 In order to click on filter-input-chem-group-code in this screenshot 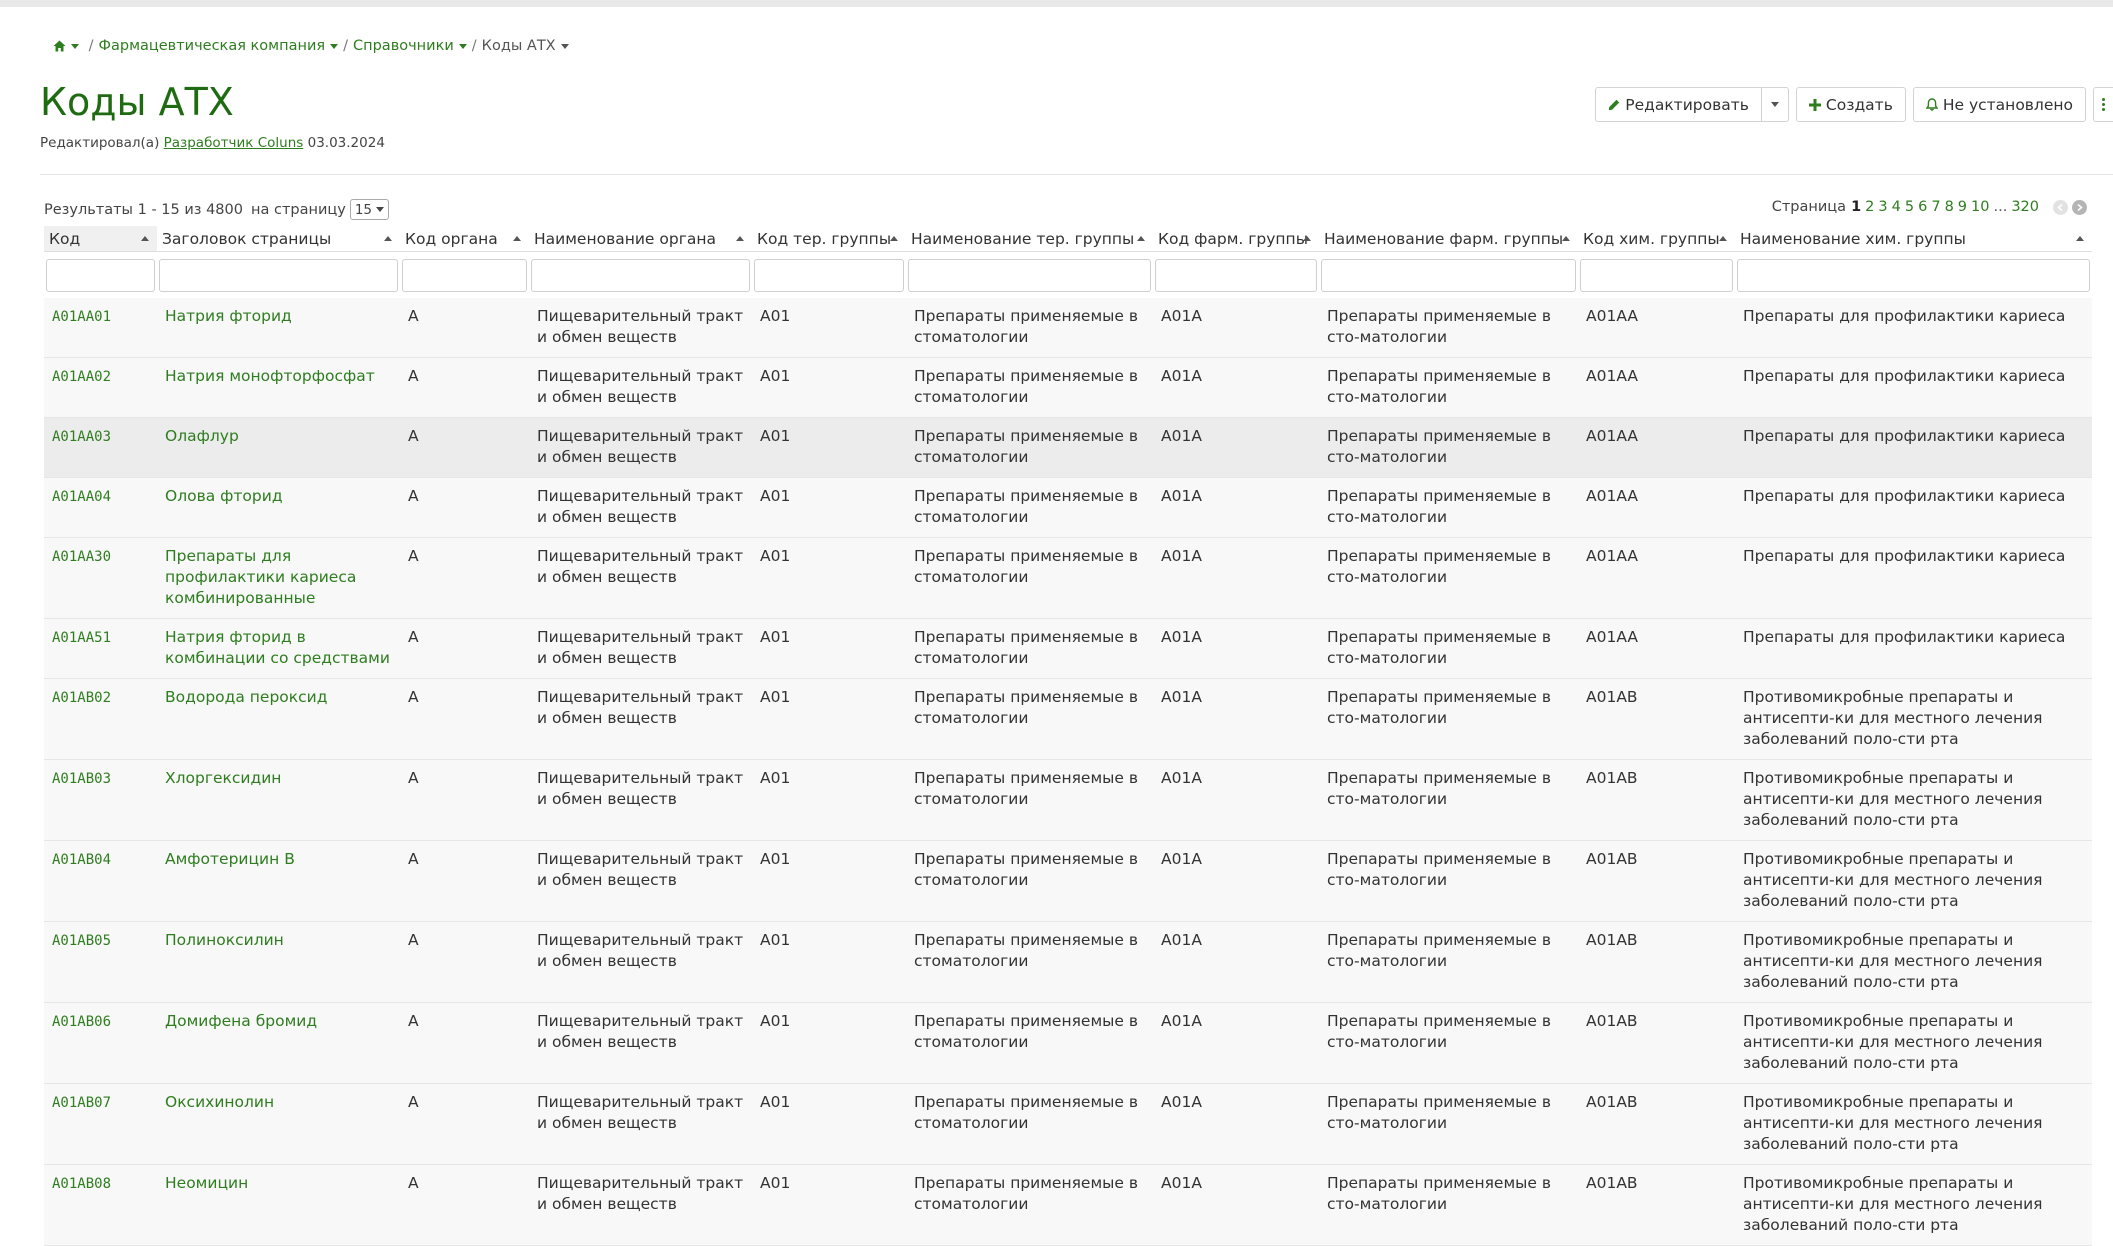, I will do `click(1656, 275)`.